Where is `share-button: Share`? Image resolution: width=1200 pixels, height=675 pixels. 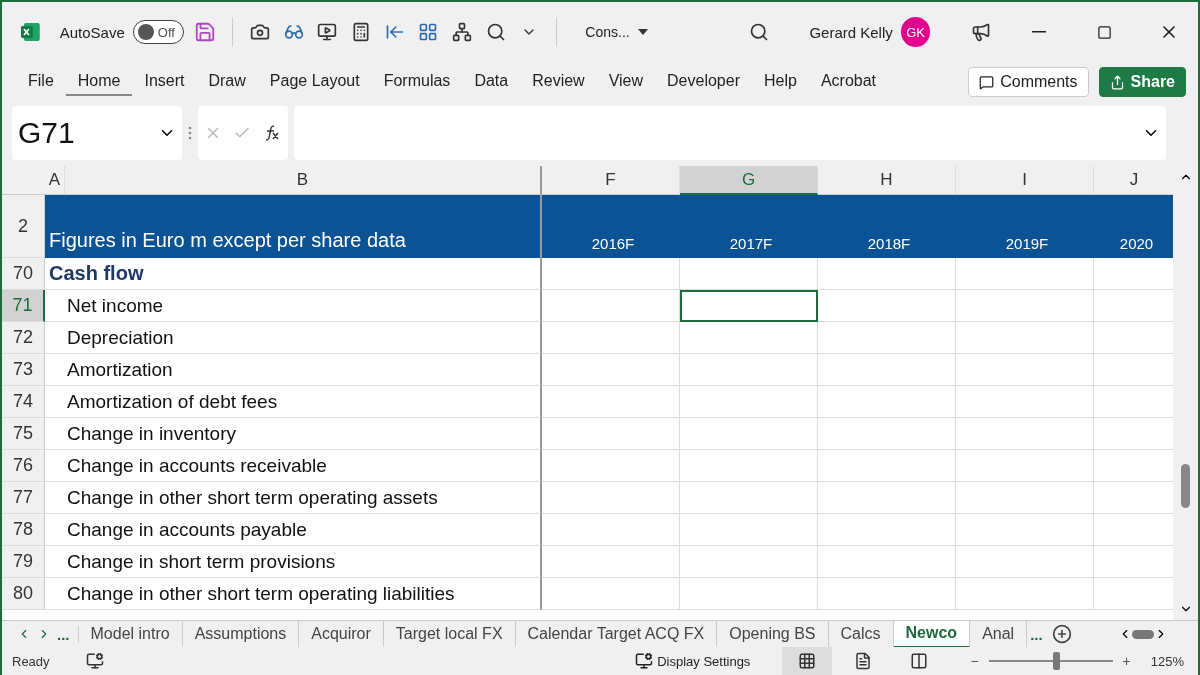
share-button: Share is located at coordinates (1142, 82).